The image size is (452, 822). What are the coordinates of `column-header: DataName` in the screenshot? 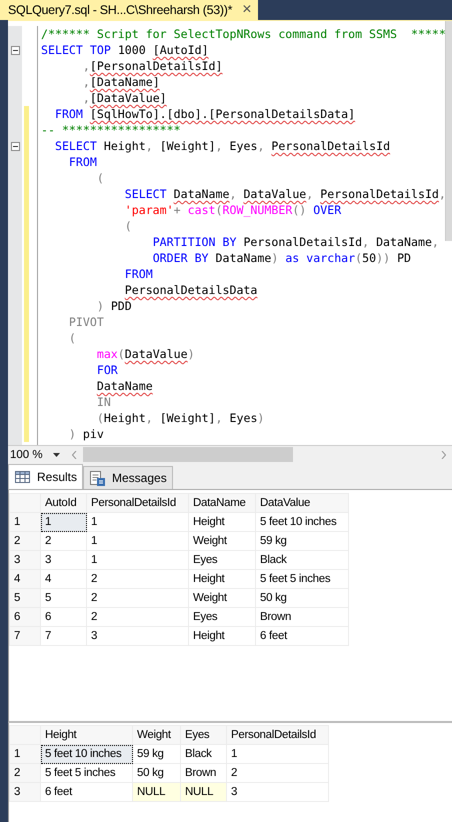 It's located at (222, 503).